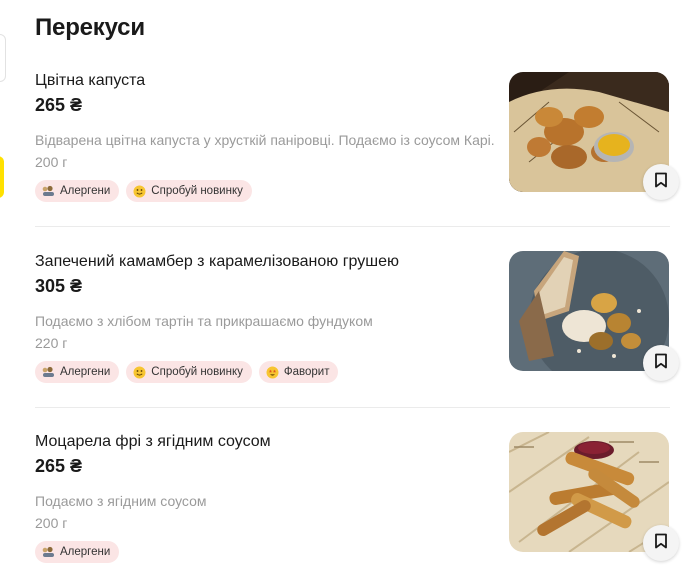  I want to click on section-title: Перекуси, so click(90, 27).